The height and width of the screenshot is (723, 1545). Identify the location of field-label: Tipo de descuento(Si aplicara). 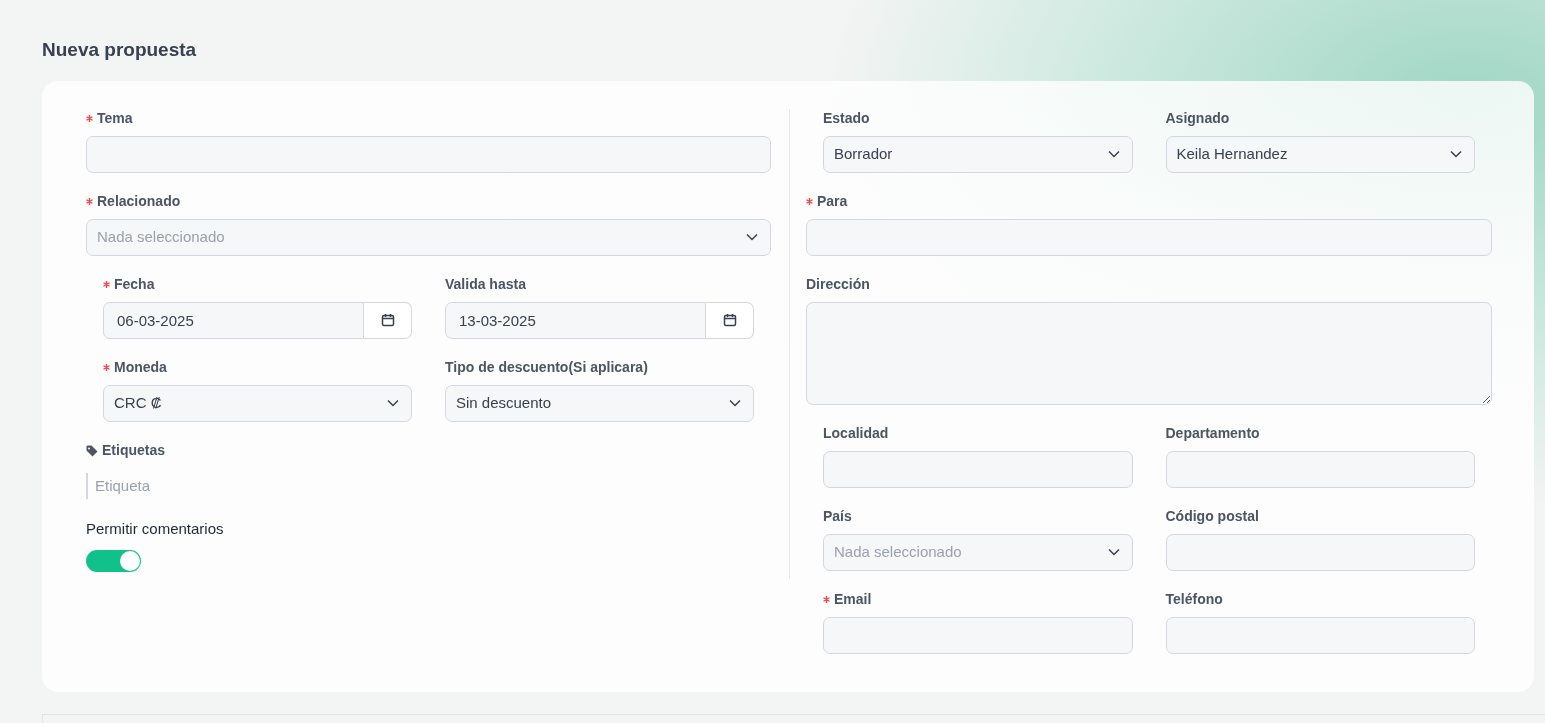
(546, 367).